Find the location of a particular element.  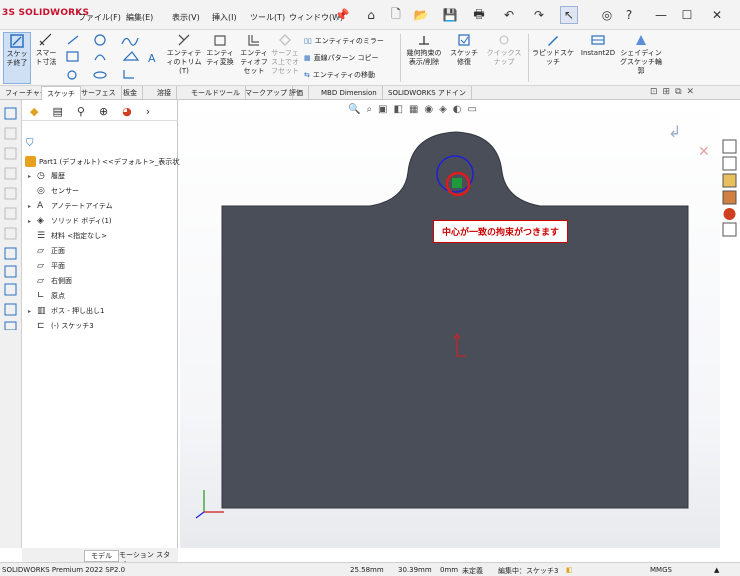

tree-item: ▸ ◈ ソリッド ボディ(1) is located at coordinates (70, 220).